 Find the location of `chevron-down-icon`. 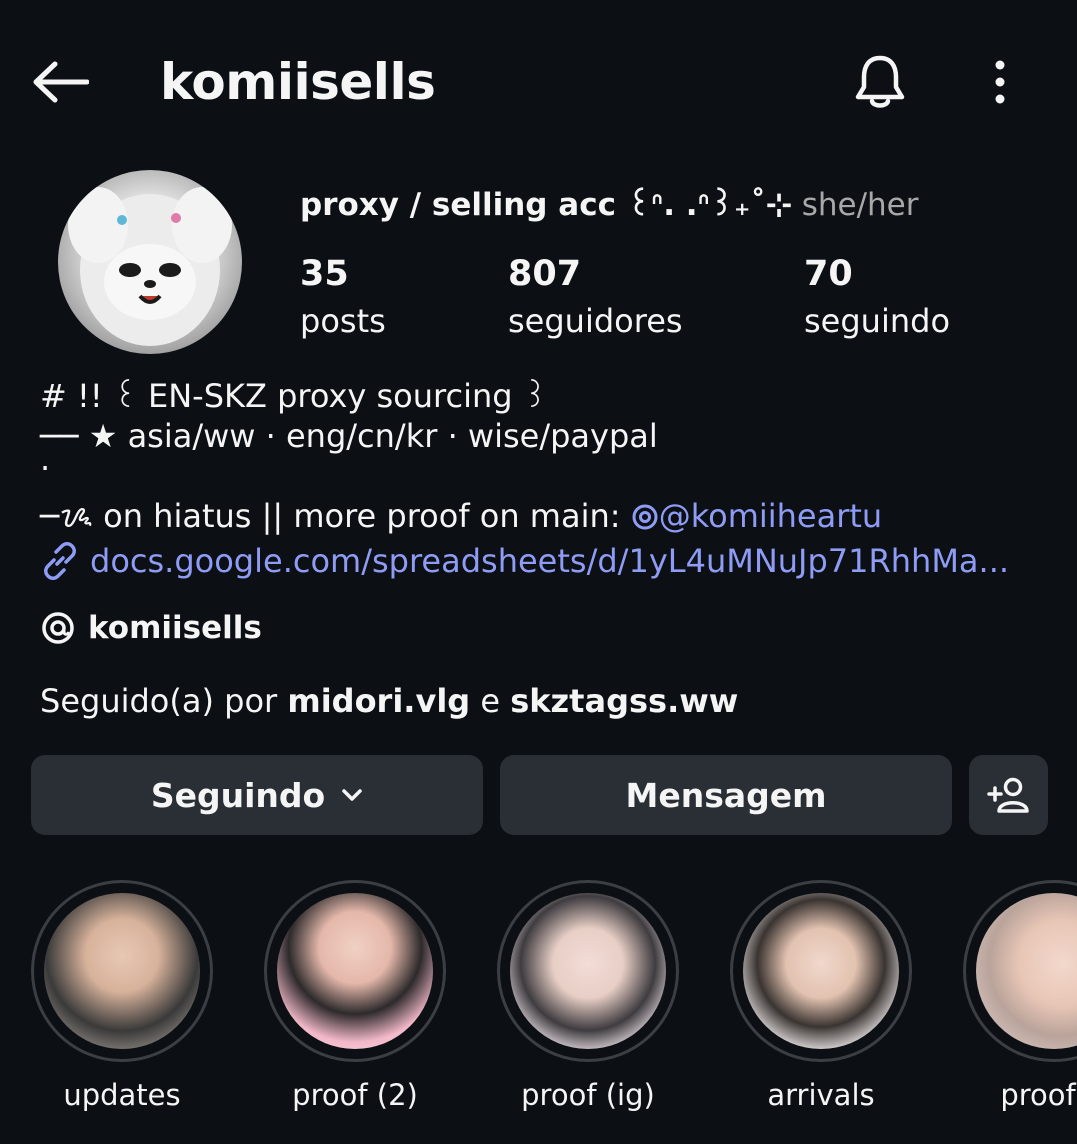

chevron-down-icon is located at coordinates (352, 795).